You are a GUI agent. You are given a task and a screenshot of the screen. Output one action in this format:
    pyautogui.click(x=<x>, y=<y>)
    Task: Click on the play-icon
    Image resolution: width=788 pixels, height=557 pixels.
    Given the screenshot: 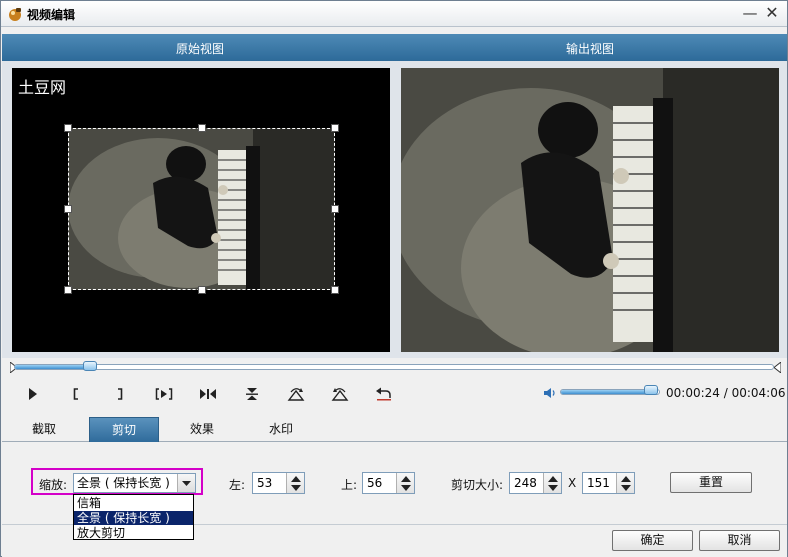 What is the action you would take?
    pyautogui.click(x=33, y=394)
    